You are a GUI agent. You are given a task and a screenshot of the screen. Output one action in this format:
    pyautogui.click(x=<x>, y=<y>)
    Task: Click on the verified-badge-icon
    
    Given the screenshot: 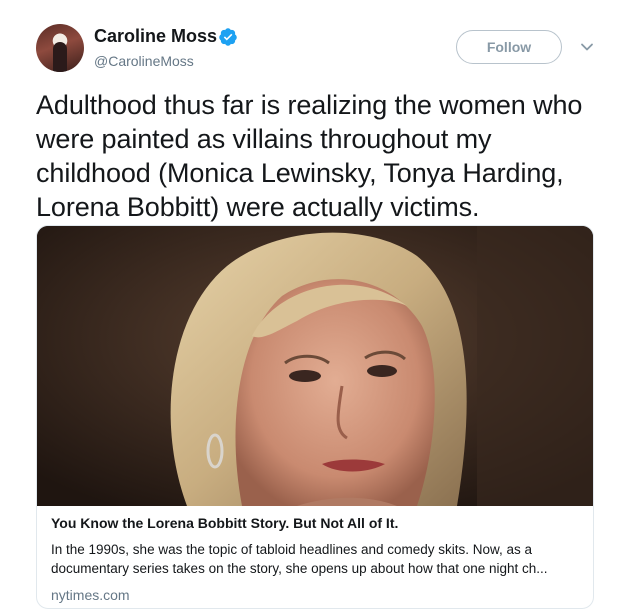 What is the action you would take?
    pyautogui.click(x=228, y=37)
    